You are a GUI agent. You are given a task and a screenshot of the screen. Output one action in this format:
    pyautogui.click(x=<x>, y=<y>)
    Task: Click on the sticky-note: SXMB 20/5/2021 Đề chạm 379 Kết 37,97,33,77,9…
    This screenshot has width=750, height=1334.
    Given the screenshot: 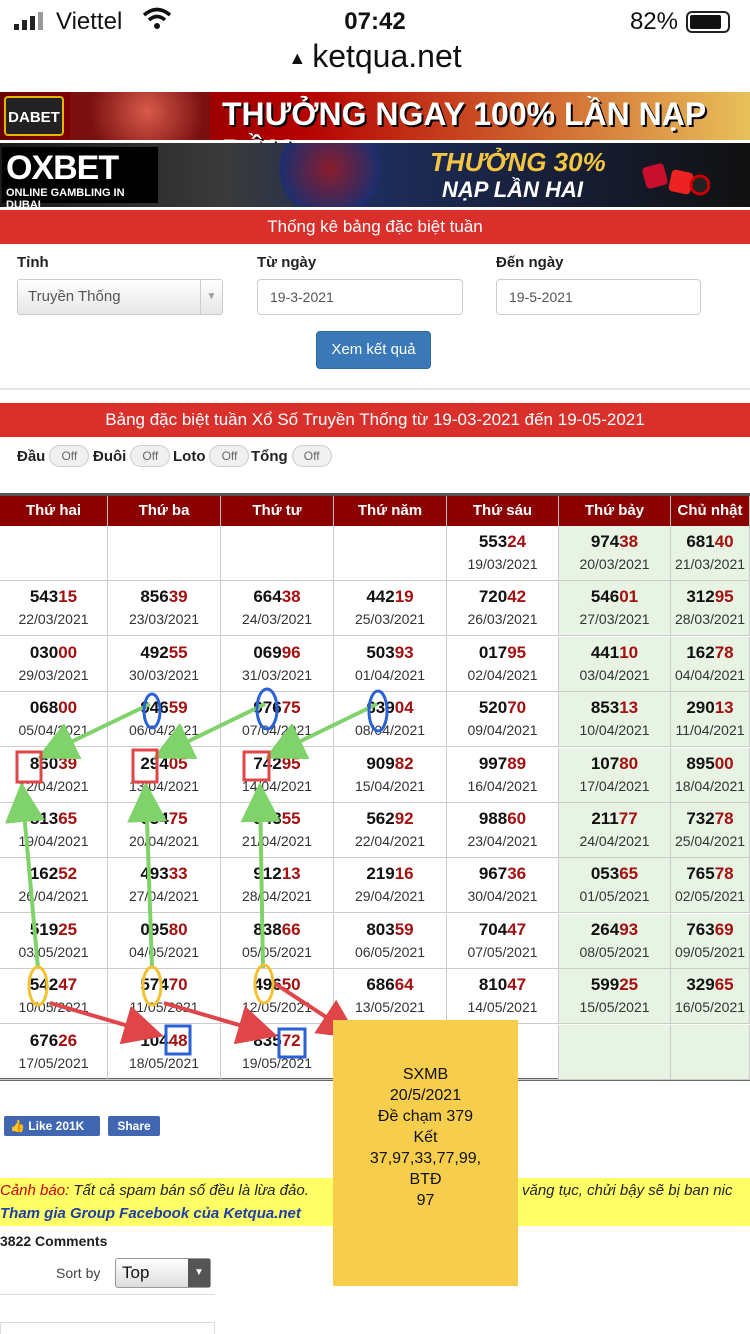 What is the action you would take?
    pyautogui.click(x=425, y=1153)
    